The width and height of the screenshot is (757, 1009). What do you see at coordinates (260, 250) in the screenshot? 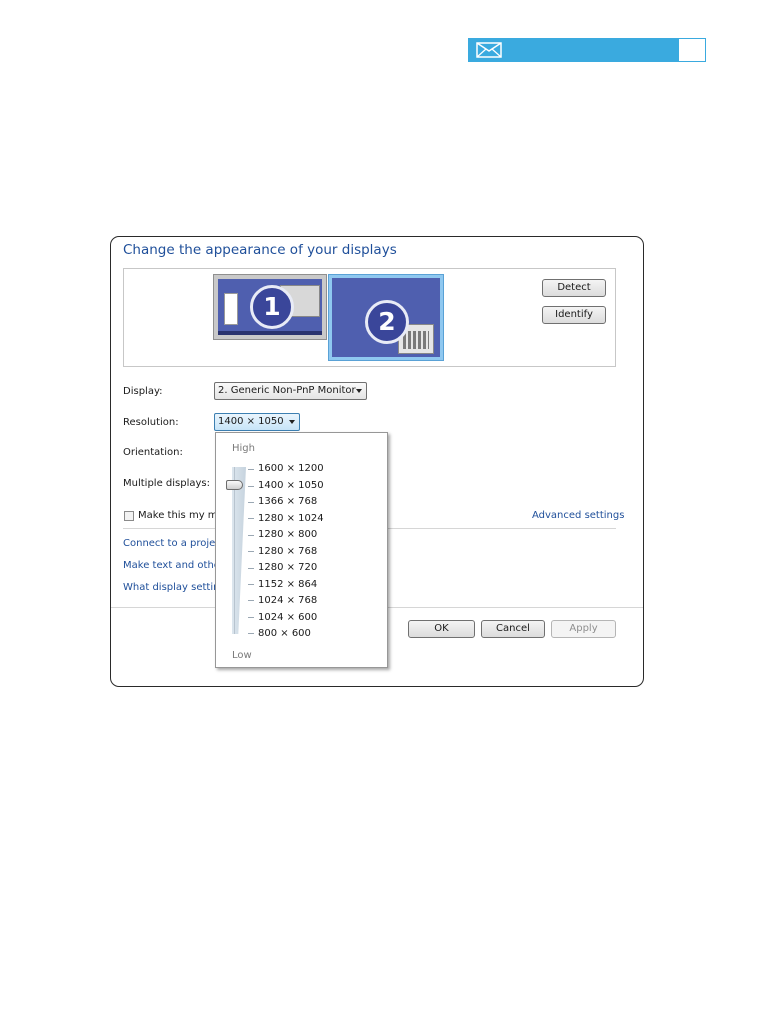
I see `dialog-title: Change the appearance of your displays` at bounding box center [260, 250].